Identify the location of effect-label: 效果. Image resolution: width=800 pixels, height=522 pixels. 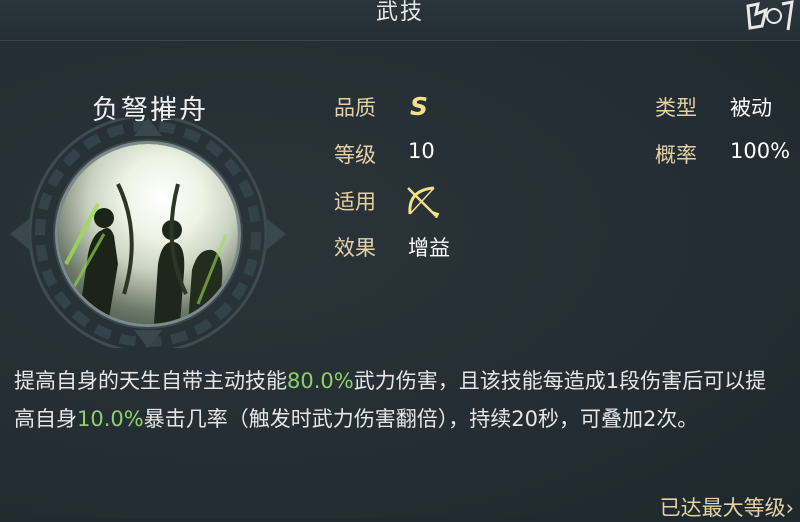
(355, 248).